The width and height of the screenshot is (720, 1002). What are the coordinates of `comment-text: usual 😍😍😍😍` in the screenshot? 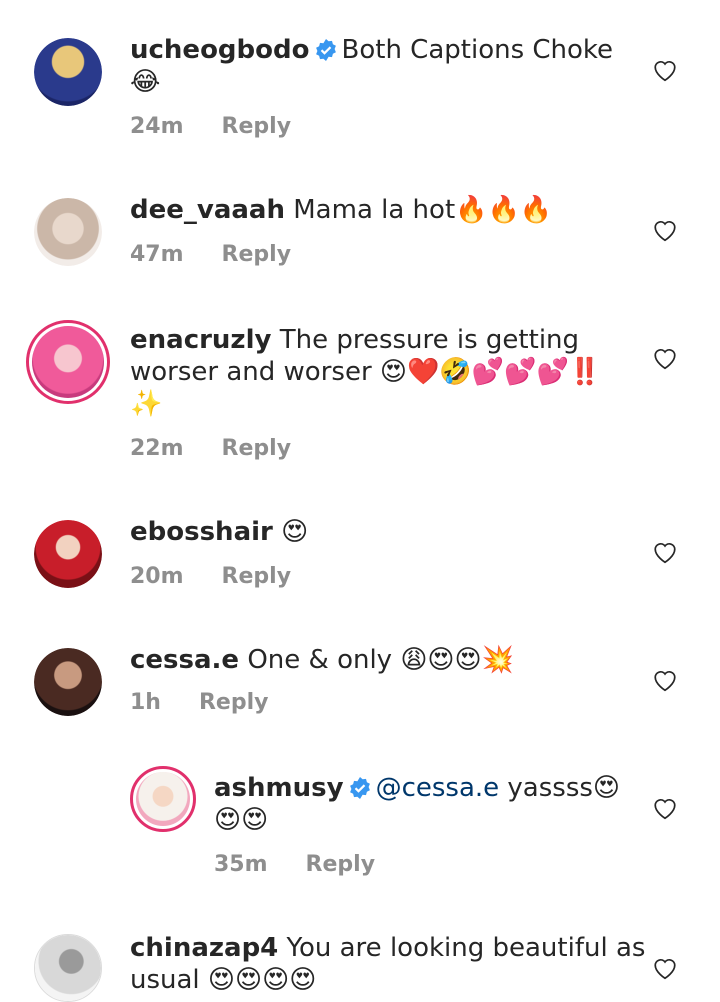 It's located at (223, 980).